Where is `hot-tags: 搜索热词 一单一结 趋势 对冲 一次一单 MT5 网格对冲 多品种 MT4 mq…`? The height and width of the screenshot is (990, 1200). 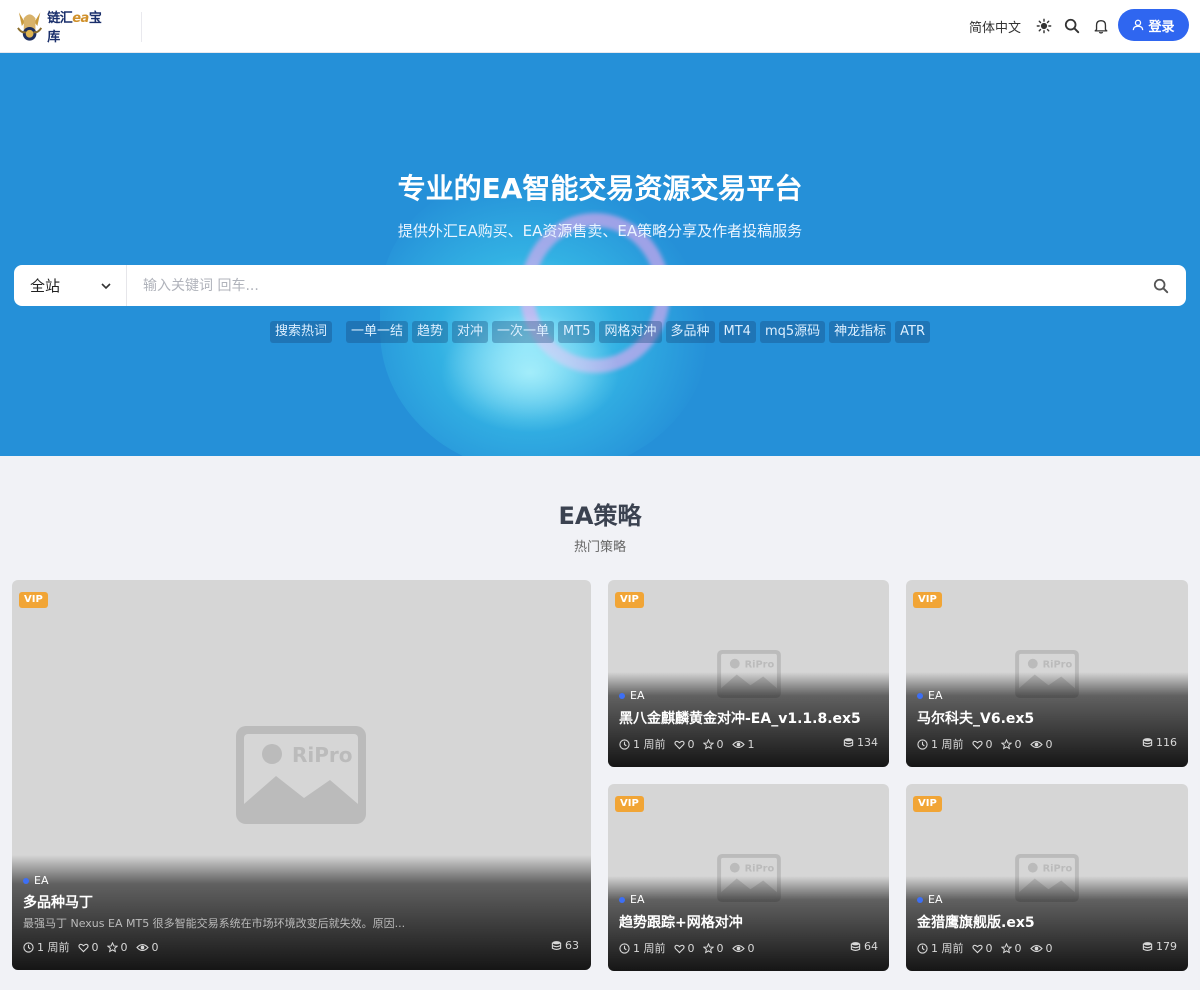 hot-tags: 搜索热词 一单一结 趋势 对冲 一次一单 MT5 网格对冲 多品种 MT4 mq… is located at coordinates (600, 332).